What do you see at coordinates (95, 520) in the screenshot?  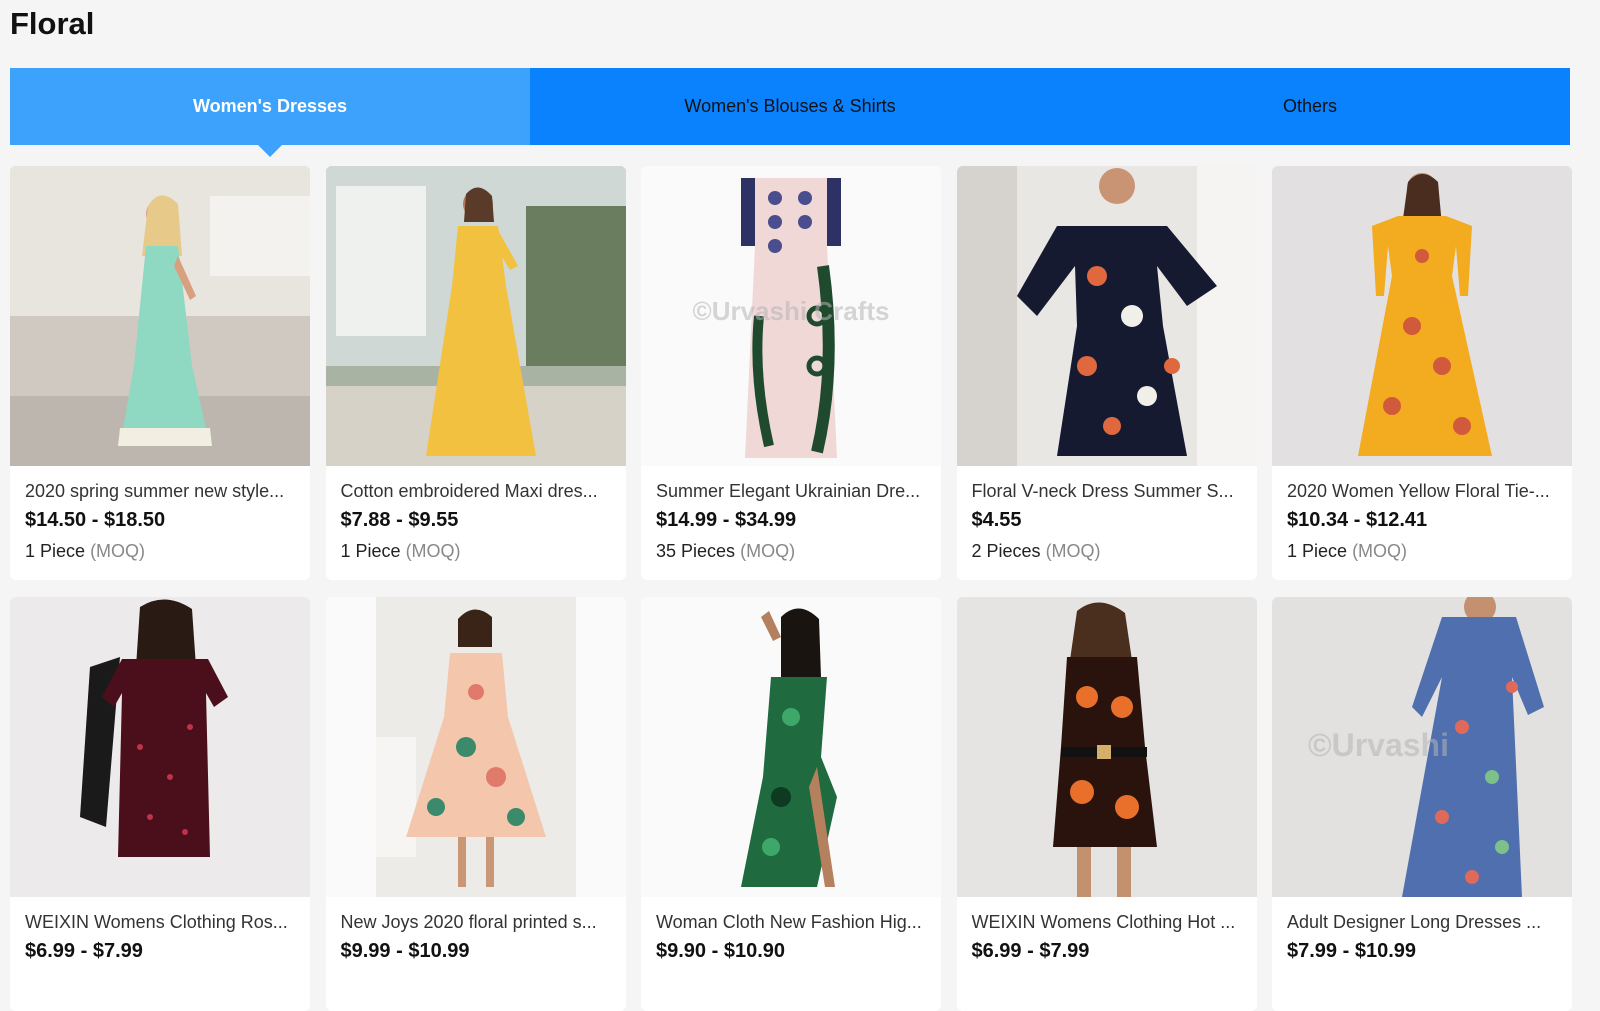 I see `product-price: $14.50 - $18.50` at bounding box center [95, 520].